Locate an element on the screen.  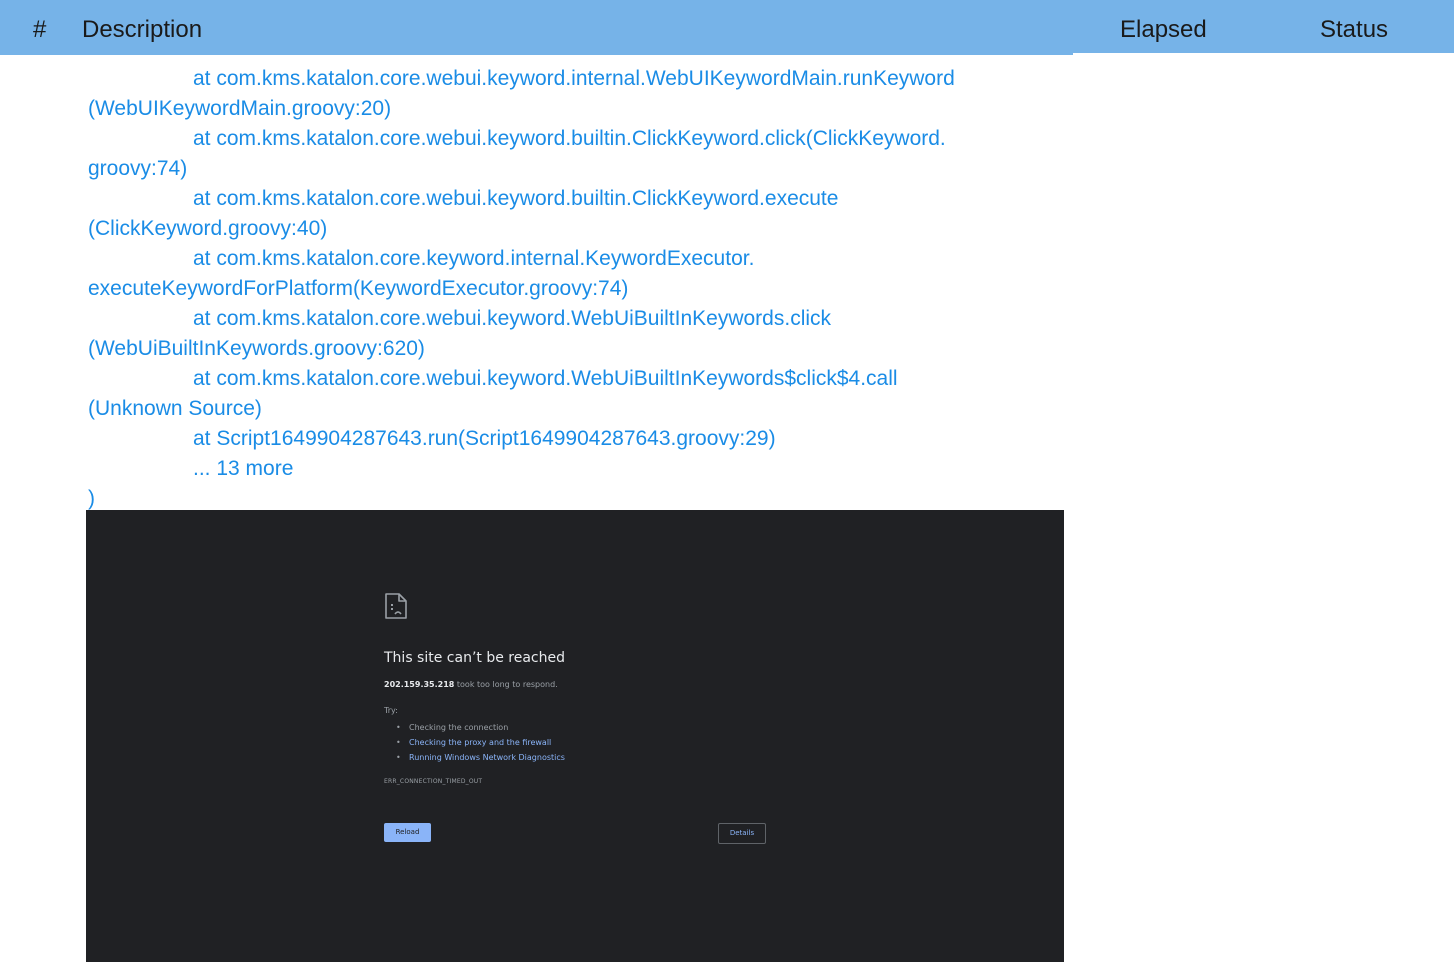
sad-page-icon is located at coordinates (396, 606).